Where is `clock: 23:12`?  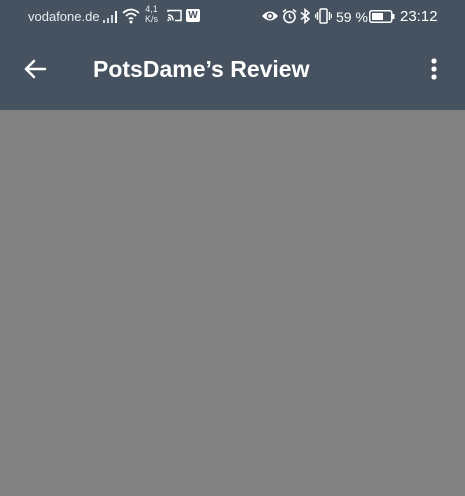 clock: 23:12 is located at coordinates (419, 16).